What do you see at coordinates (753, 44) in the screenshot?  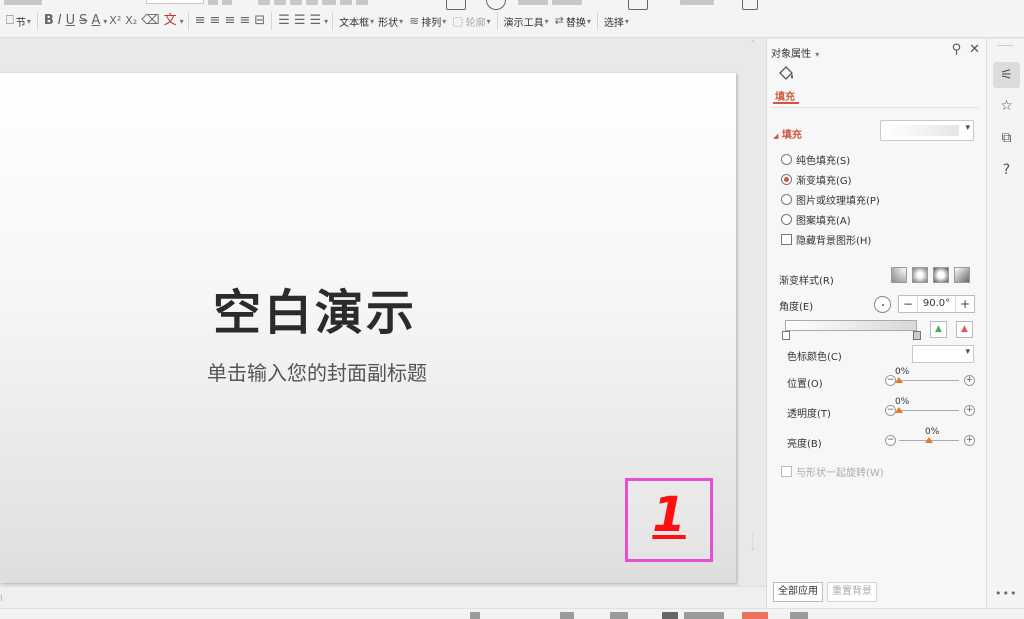 I see `scroll-up-icon: ˄` at bounding box center [753, 44].